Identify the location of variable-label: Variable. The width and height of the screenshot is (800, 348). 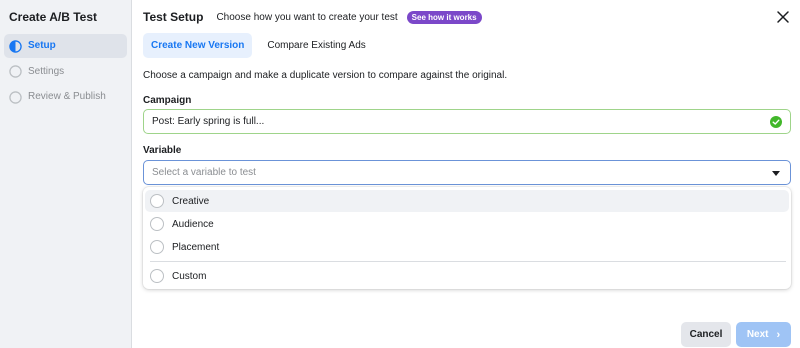
(162, 150).